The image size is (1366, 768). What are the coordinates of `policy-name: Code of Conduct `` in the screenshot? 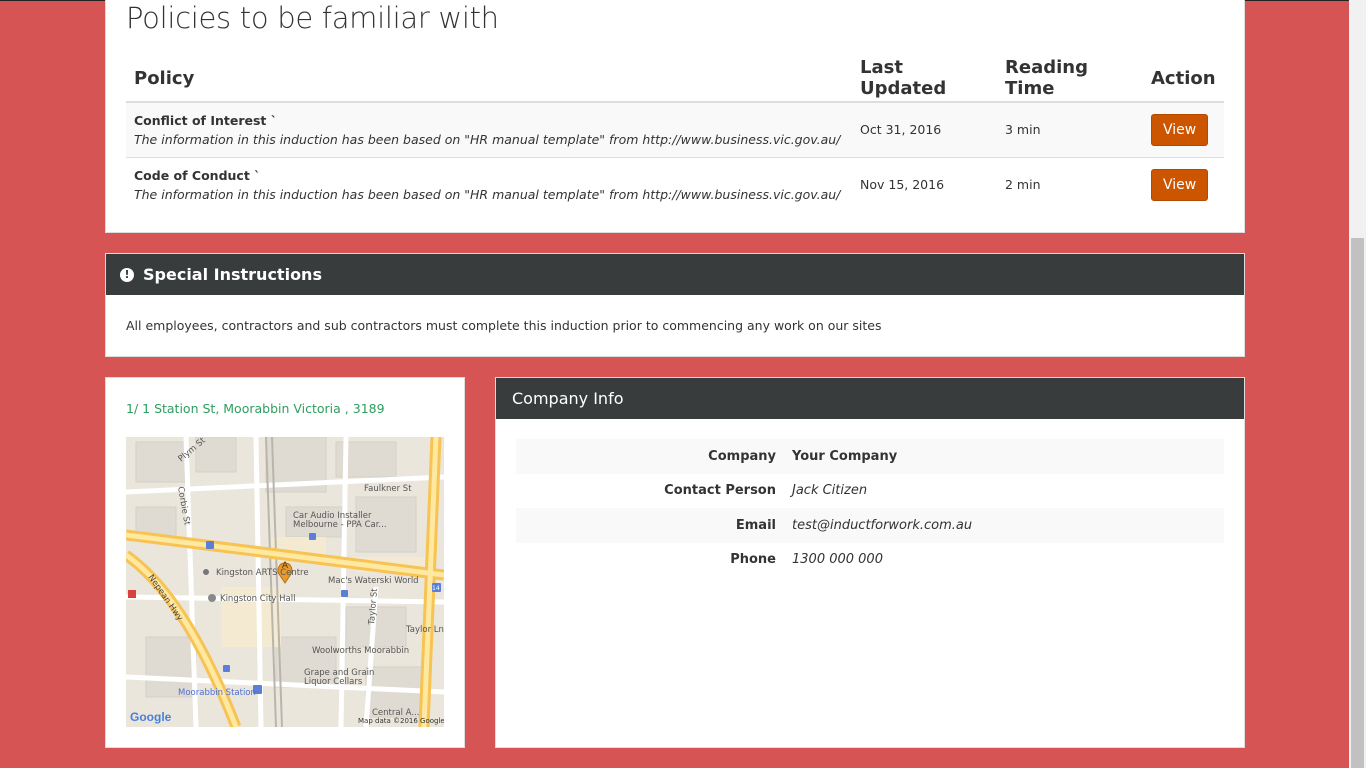 It's located at (197, 175).